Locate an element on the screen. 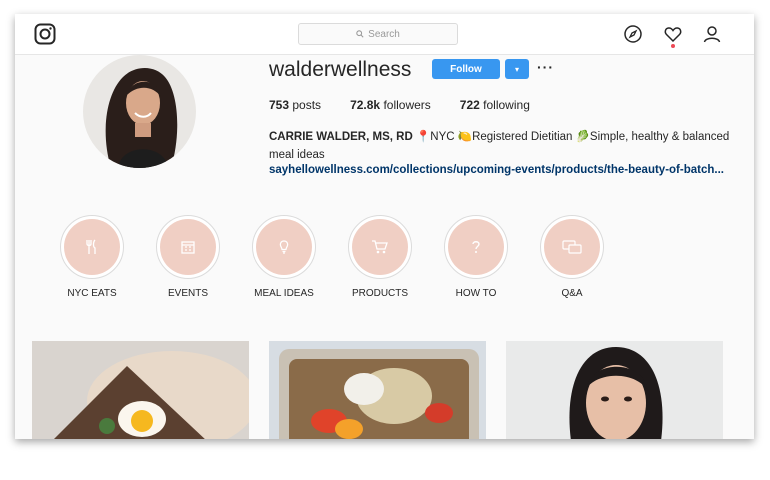 Image resolution: width=770 pixels, height=480 pixels. profile-avatar is located at coordinates (139, 111).